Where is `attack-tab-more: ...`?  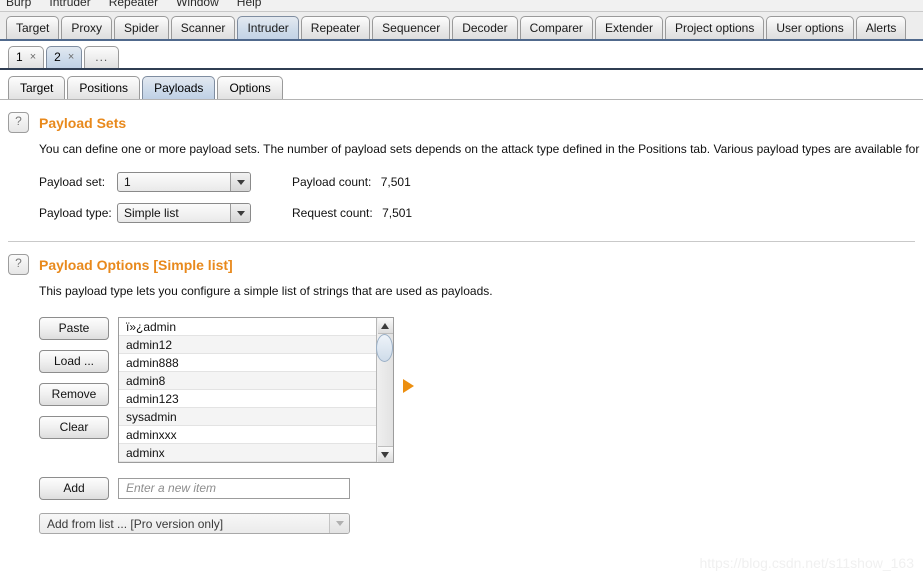 attack-tab-more: ... is located at coordinates (102, 57).